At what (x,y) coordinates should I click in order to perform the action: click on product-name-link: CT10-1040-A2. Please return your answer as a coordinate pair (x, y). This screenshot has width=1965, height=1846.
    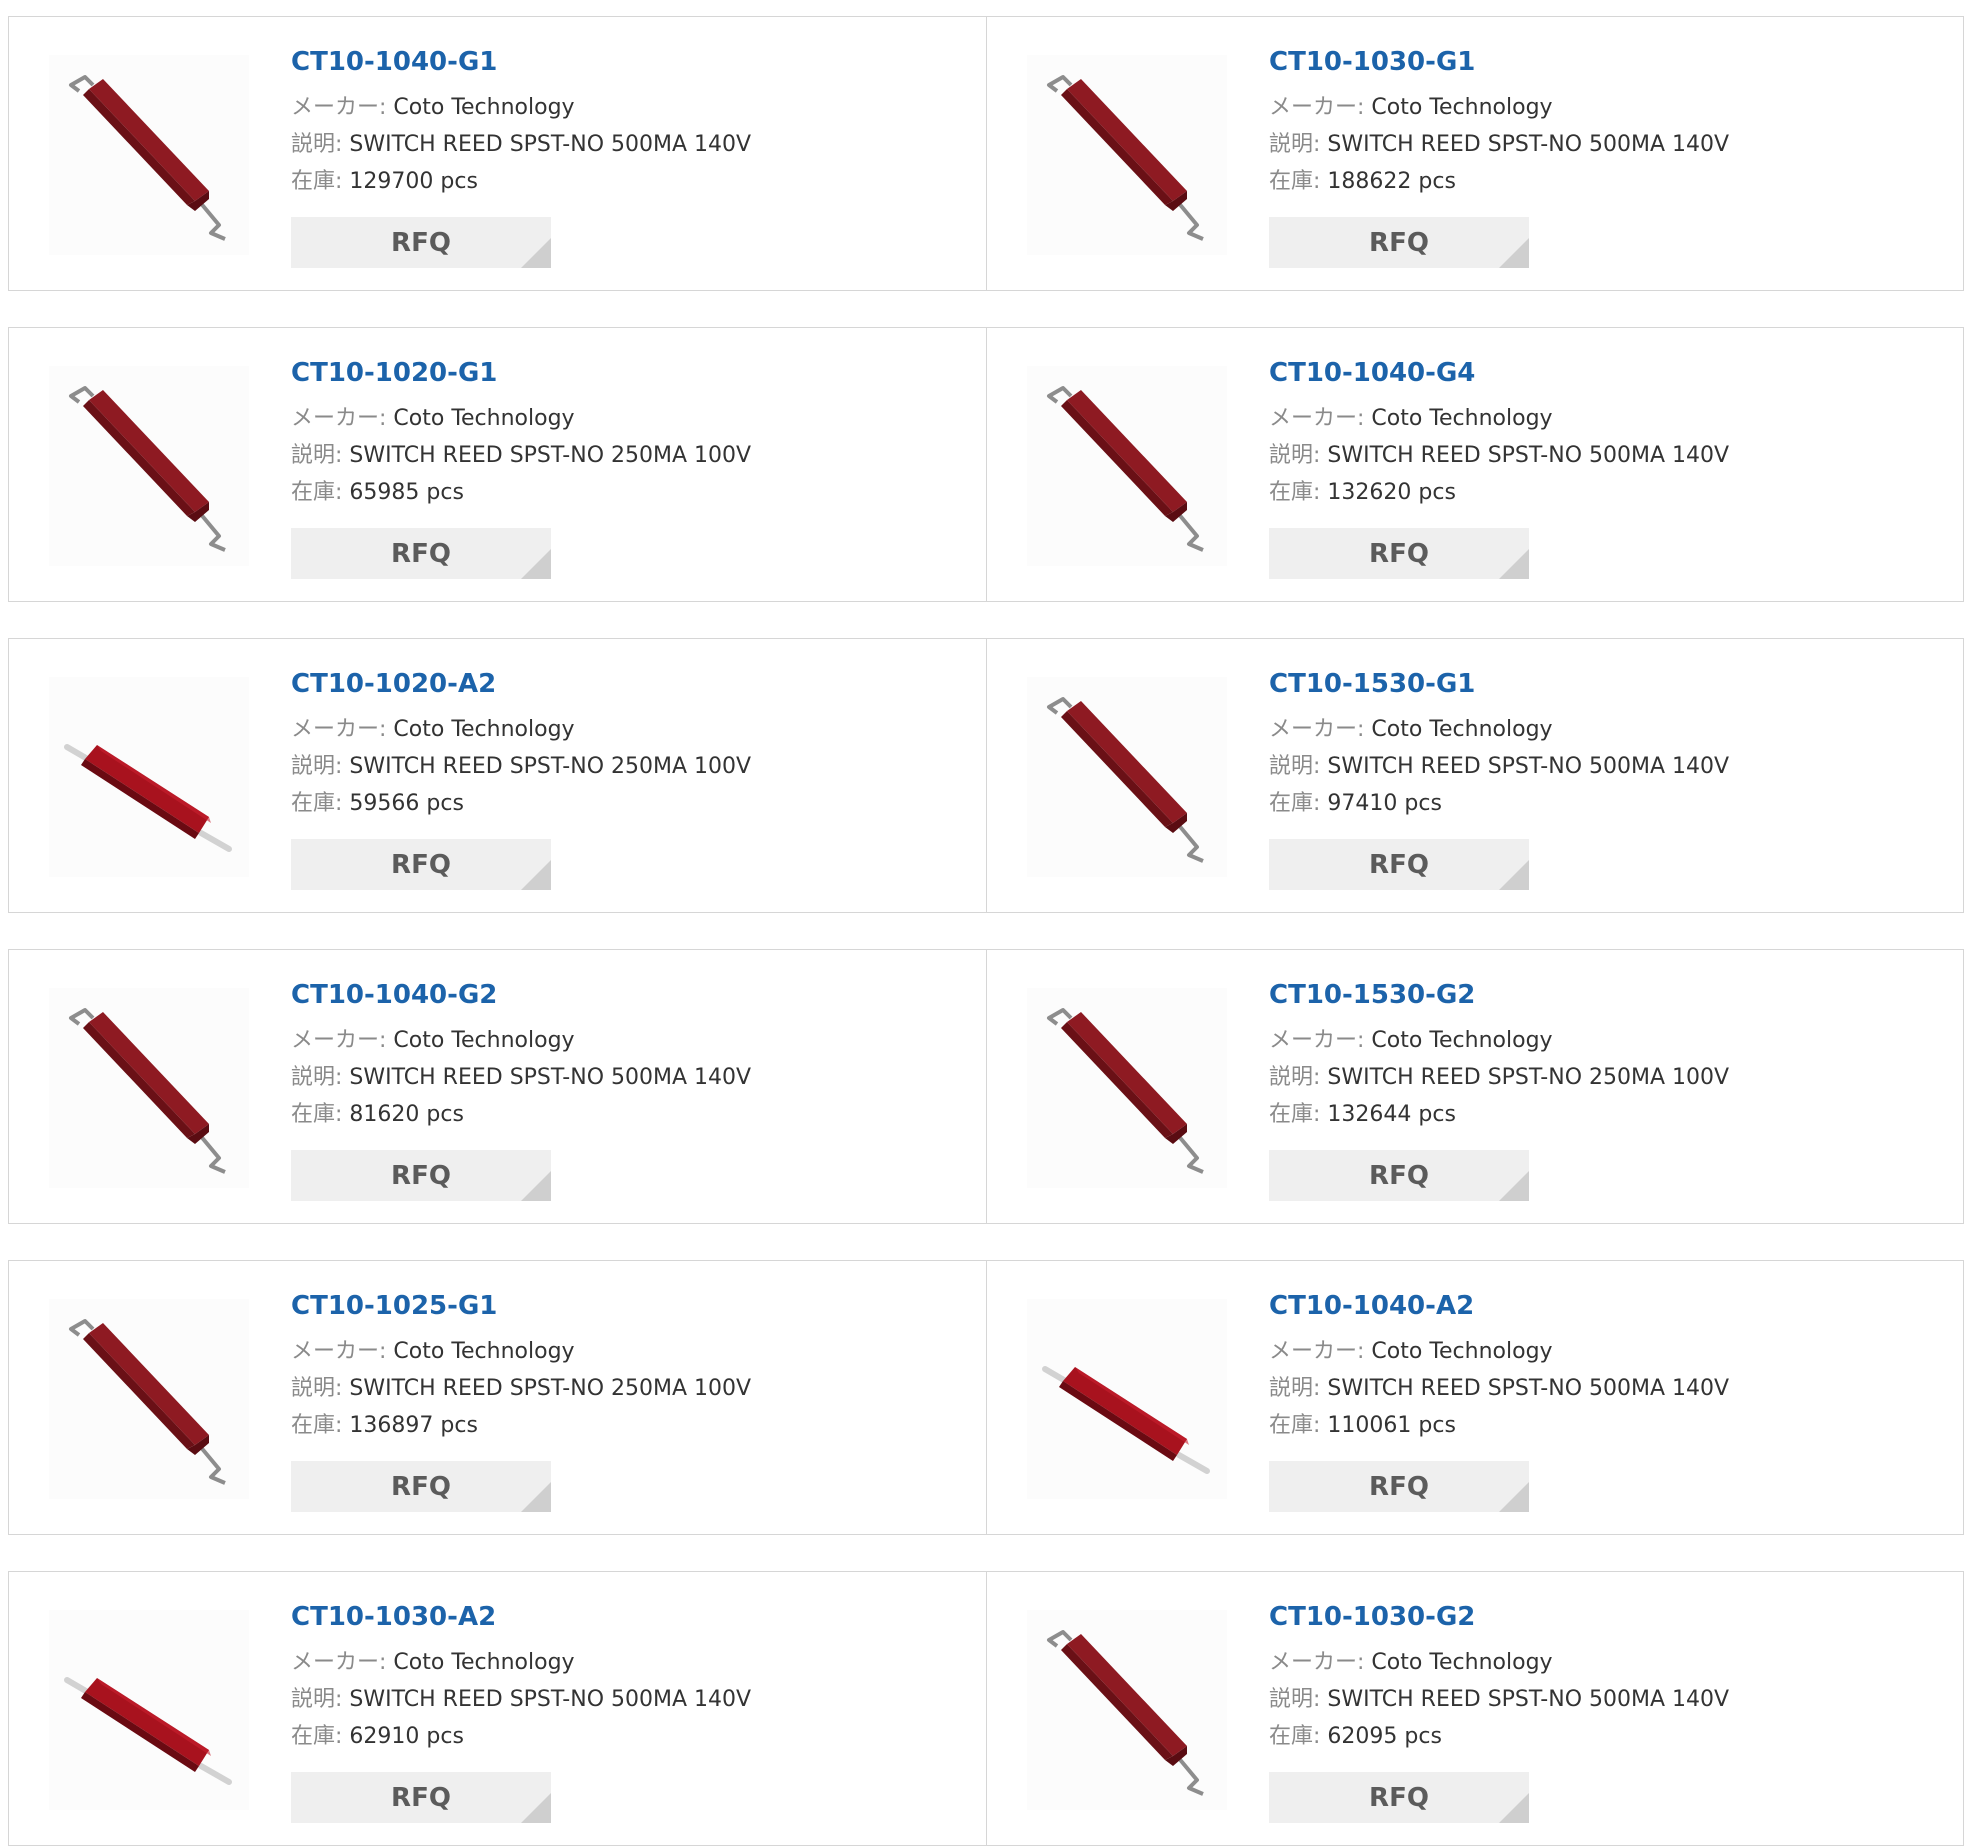
    Looking at the image, I should click on (1499, 1306).